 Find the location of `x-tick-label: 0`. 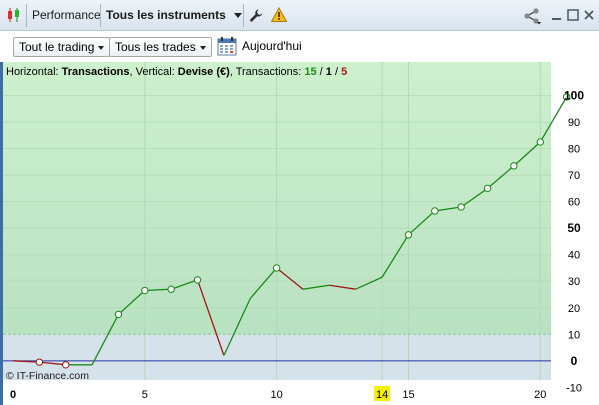

x-tick-label: 0 is located at coordinates (13, 395).